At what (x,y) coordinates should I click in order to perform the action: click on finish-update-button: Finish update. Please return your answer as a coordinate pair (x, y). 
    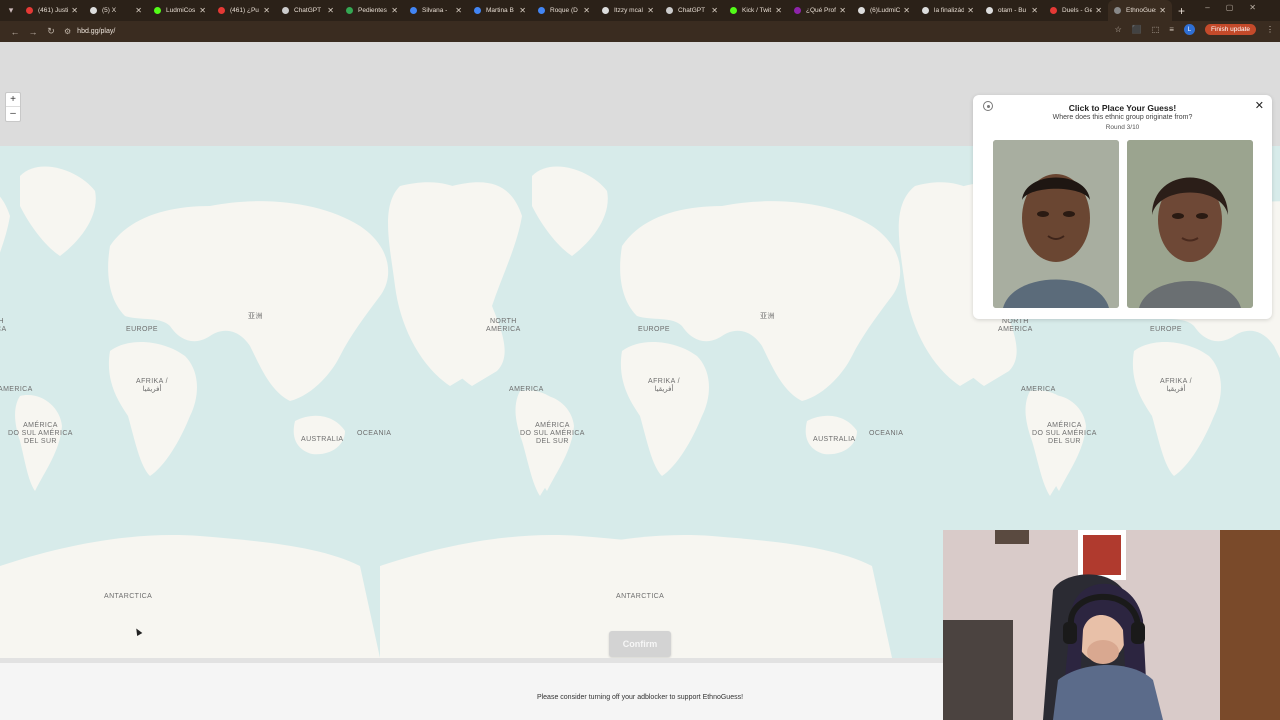
    Looking at the image, I should click on (1230, 29).